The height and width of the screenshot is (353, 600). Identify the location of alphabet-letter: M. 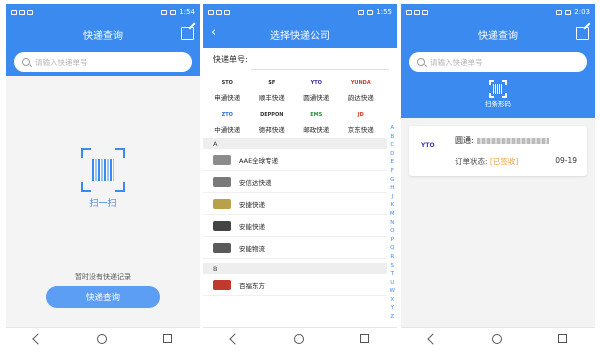
(392, 214).